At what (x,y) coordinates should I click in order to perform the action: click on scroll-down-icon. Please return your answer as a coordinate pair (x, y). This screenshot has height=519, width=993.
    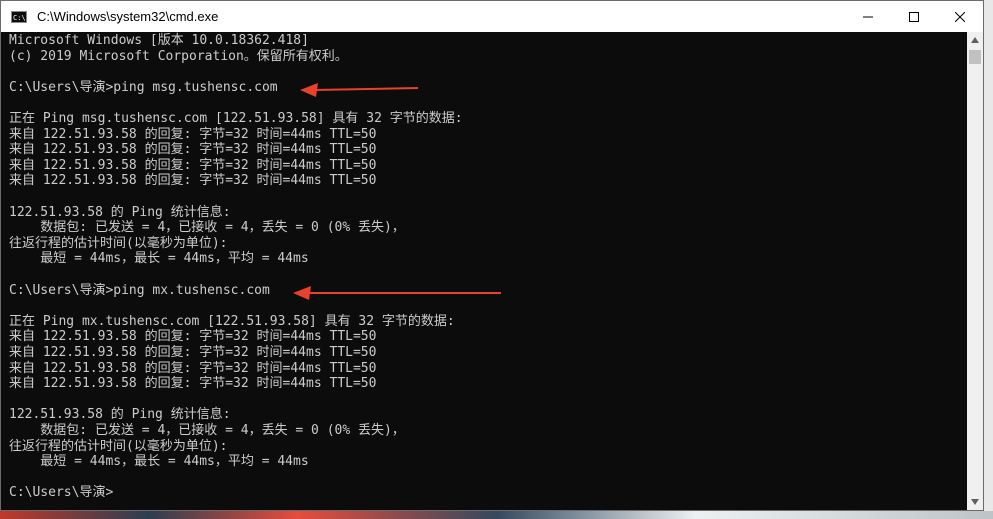
    Looking at the image, I should click on (975, 502).